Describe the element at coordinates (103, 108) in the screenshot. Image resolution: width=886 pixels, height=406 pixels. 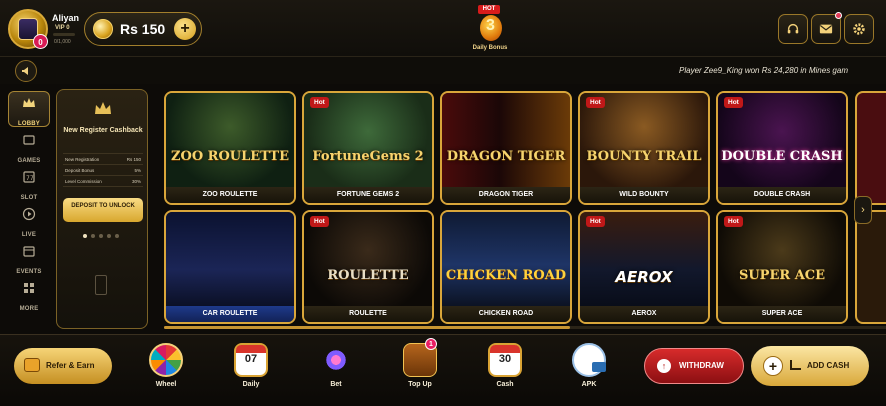
I see `crown-icon` at that location.